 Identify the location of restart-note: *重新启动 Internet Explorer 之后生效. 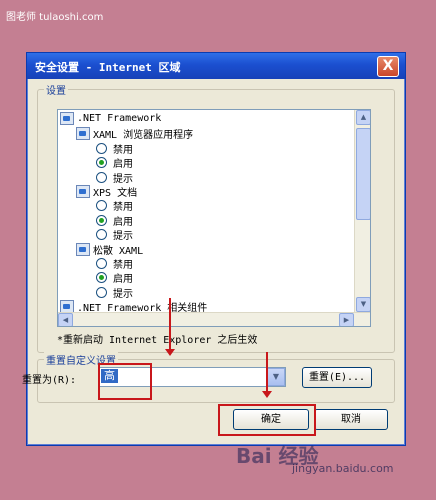
(157, 340).